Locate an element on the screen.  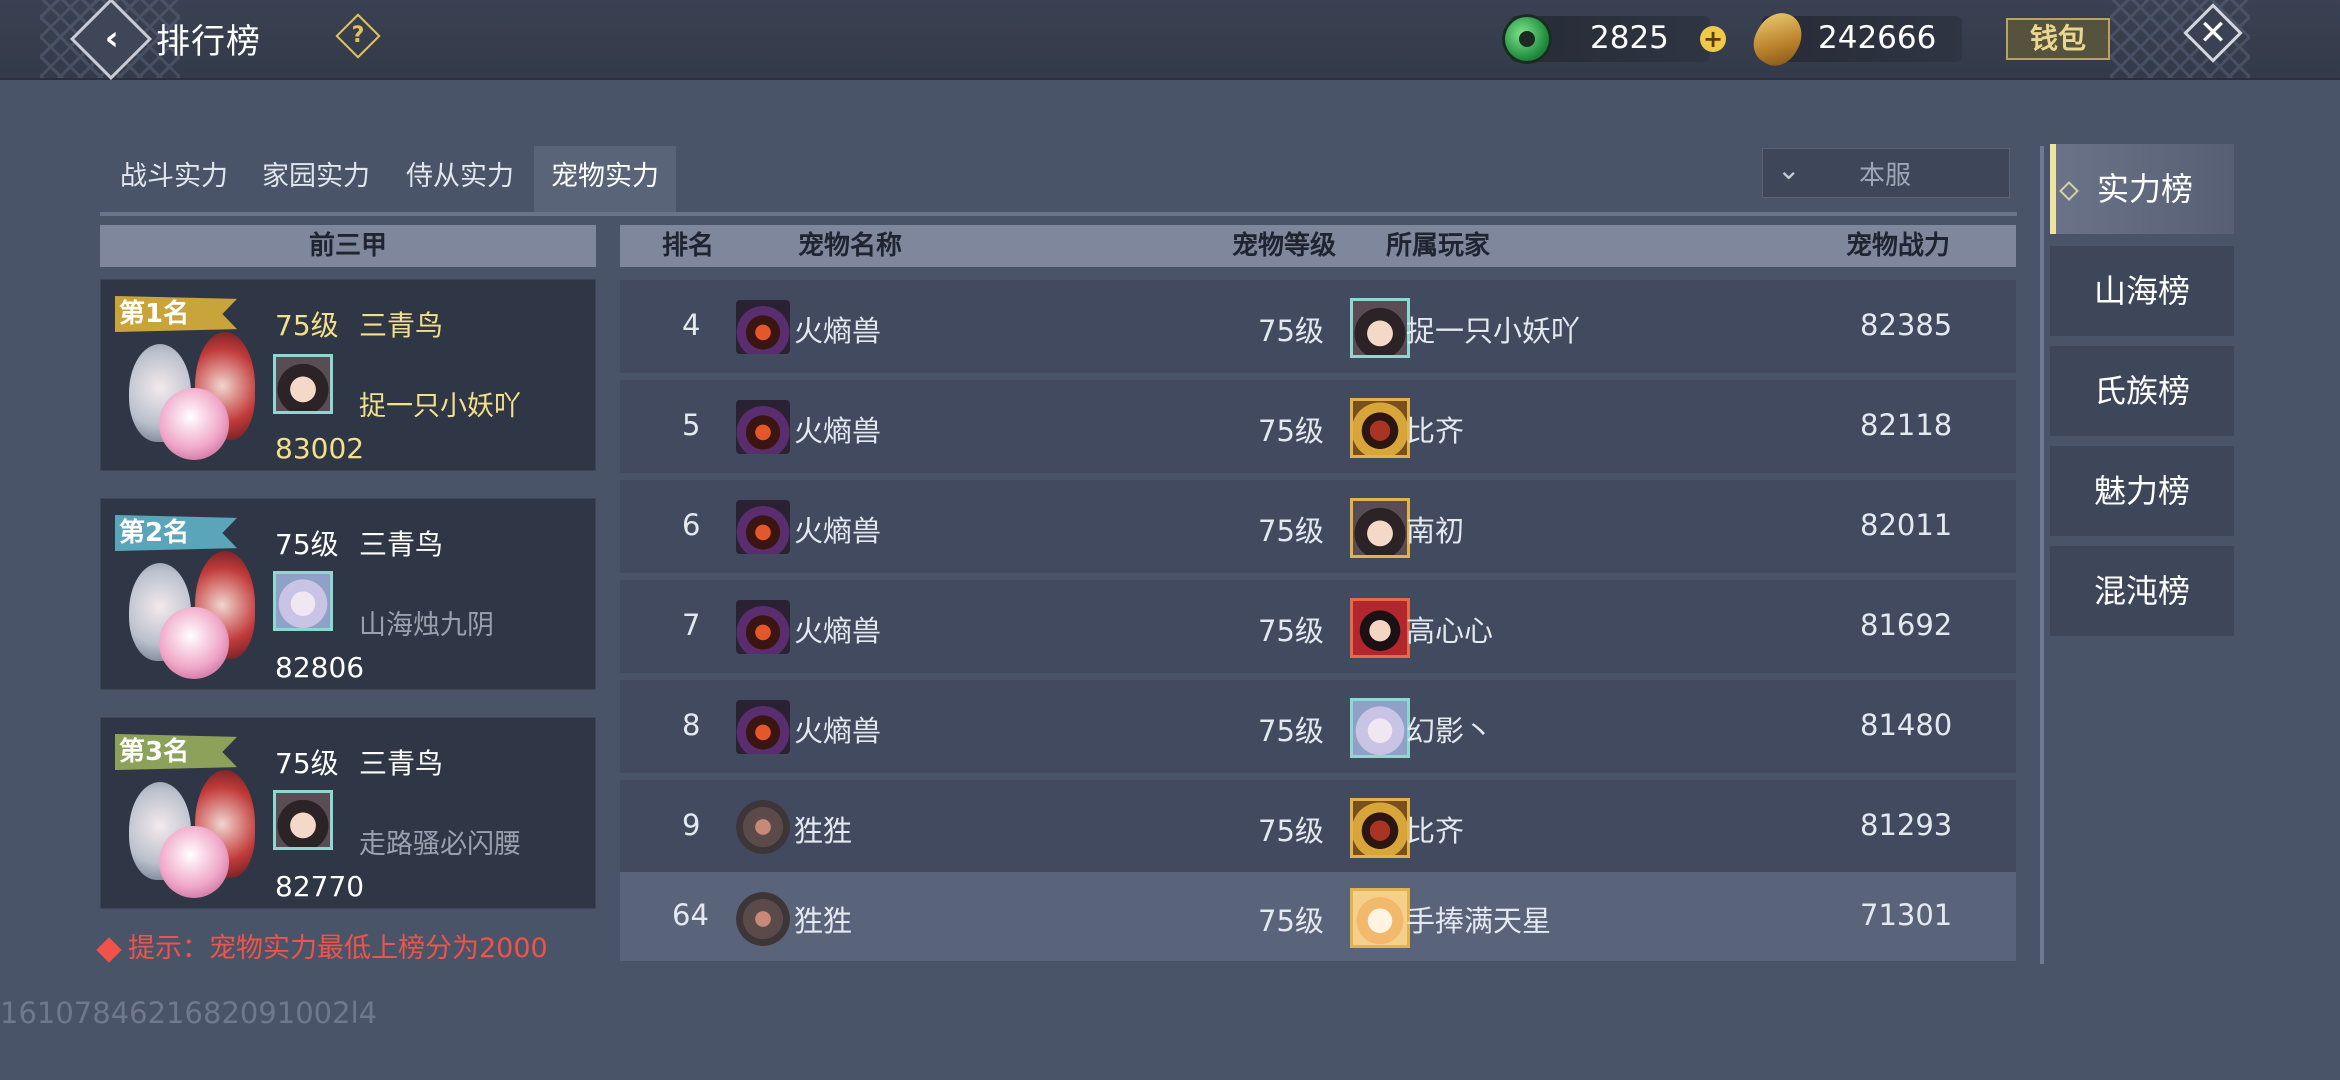
tab-servant-power: 侍从实力 is located at coordinates (460, 181).